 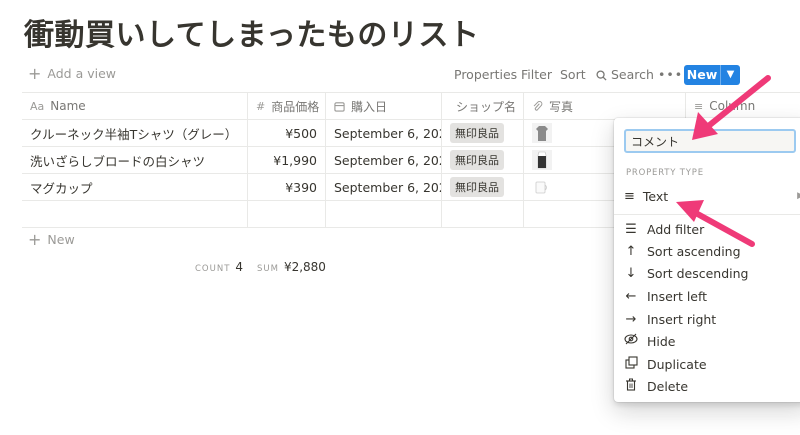 What do you see at coordinates (213, 269) in the screenshot?
I see `count-label: COUNT` at bounding box center [213, 269].